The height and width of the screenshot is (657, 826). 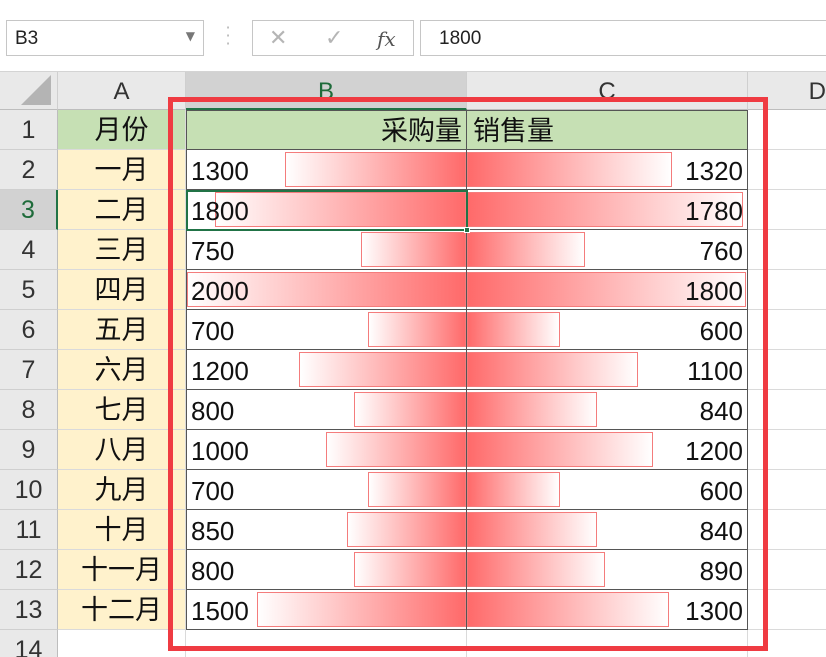 What do you see at coordinates (29, 210) in the screenshot?
I see `row-header-3: 3` at bounding box center [29, 210].